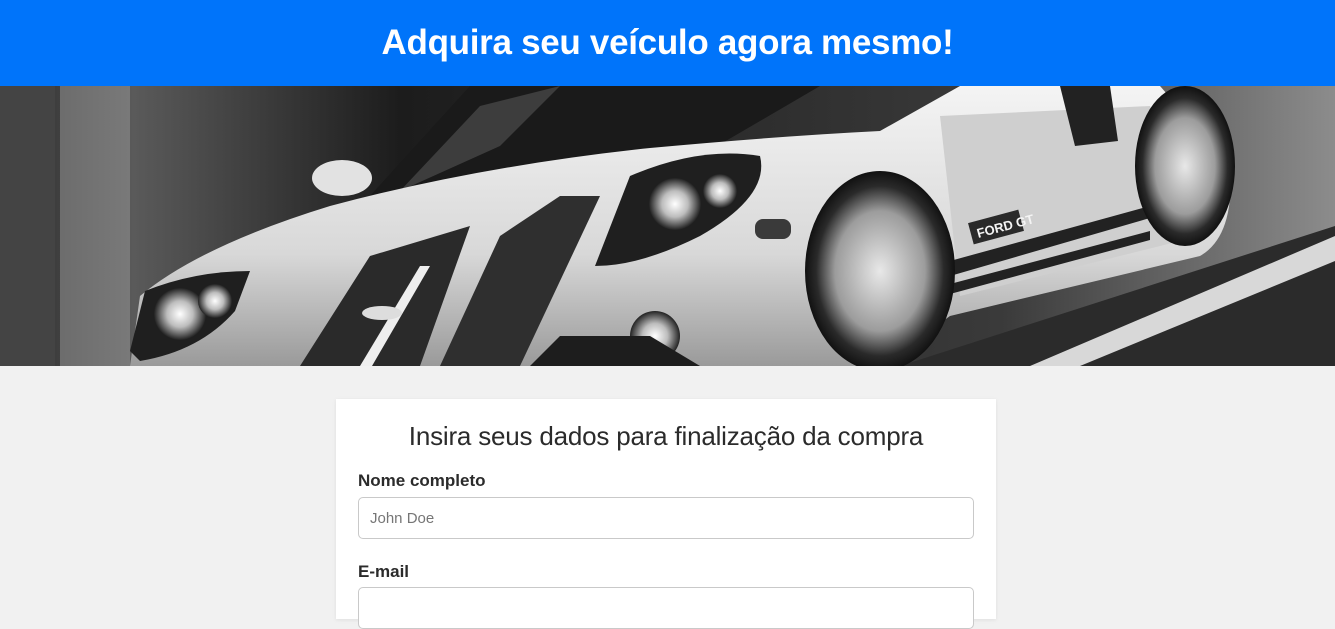 This screenshot has height=629, width=1335. I want to click on full-name-label: Nome completo, so click(422, 480).